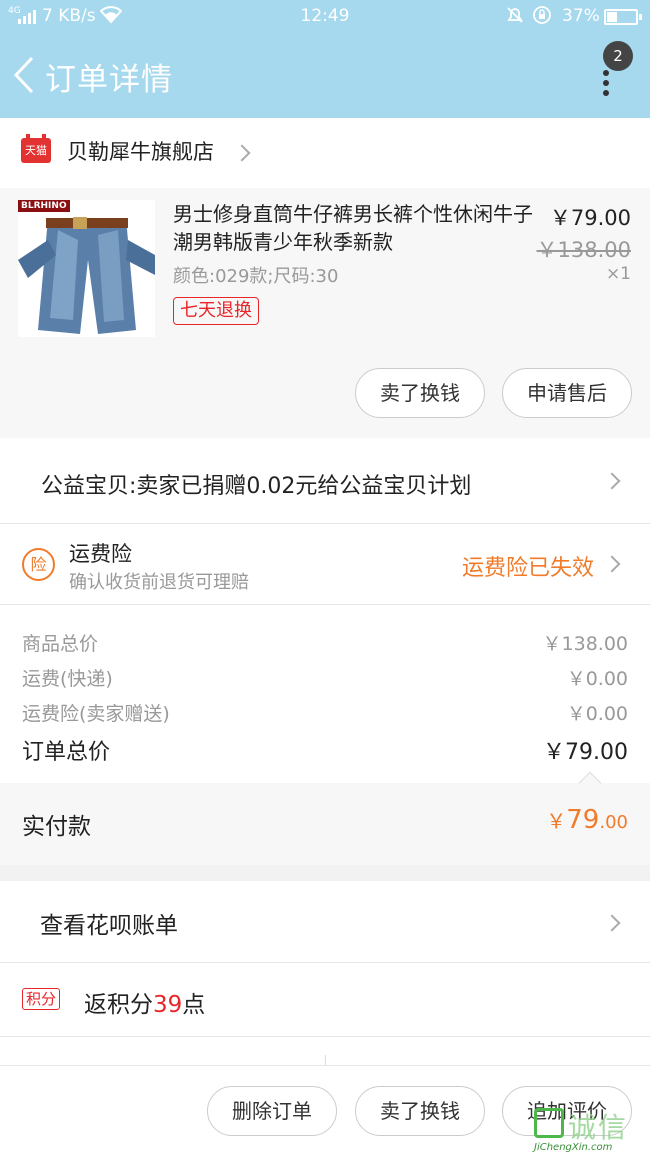  Describe the element at coordinates (623, 17) in the screenshot. I see `battery-icon` at that location.